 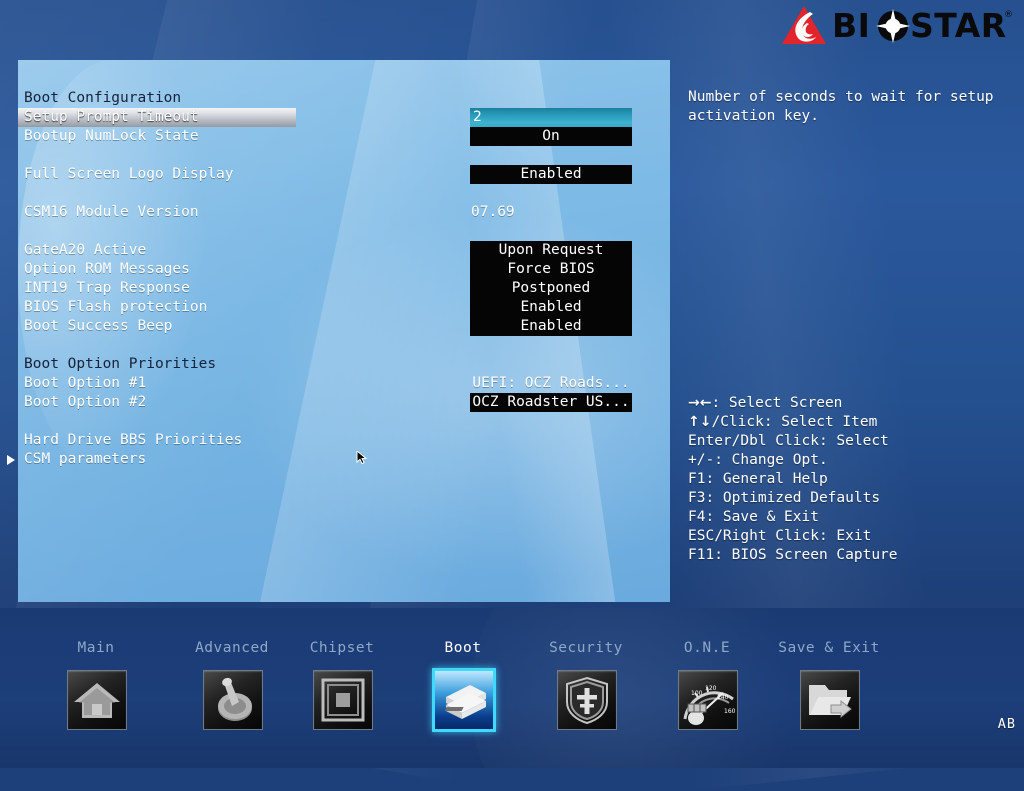 What do you see at coordinates (85, 383) in the screenshot?
I see `setting-label: Boot Option #1` at bounding box center [85, 383].